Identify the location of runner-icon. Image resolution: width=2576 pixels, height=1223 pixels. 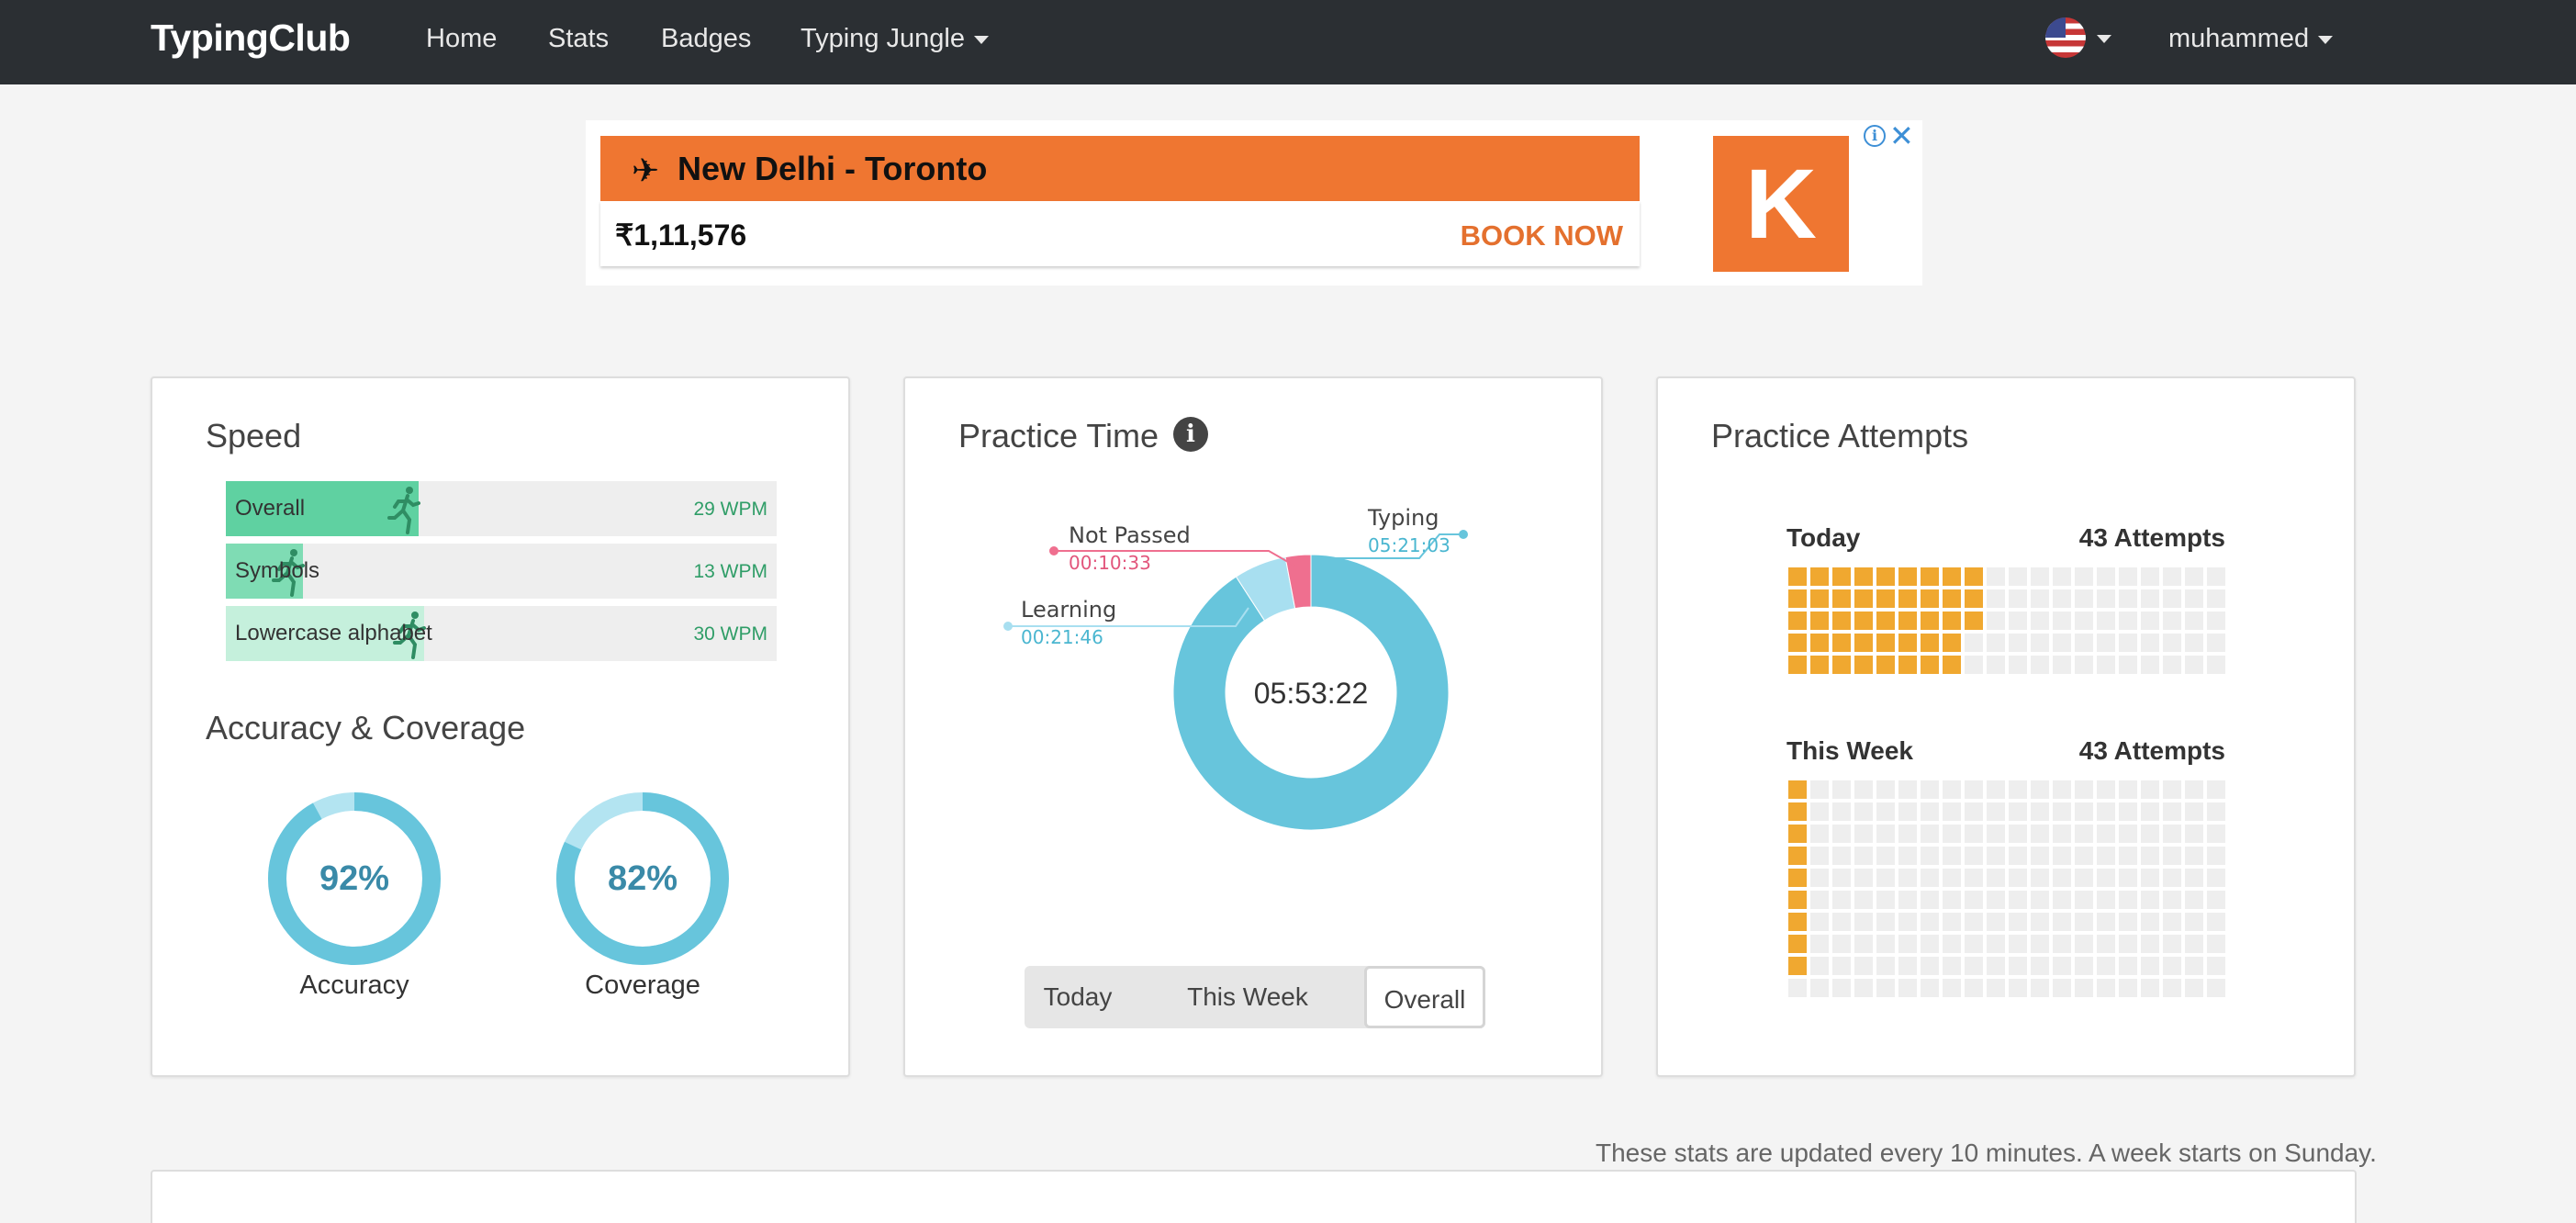
(403, 510).